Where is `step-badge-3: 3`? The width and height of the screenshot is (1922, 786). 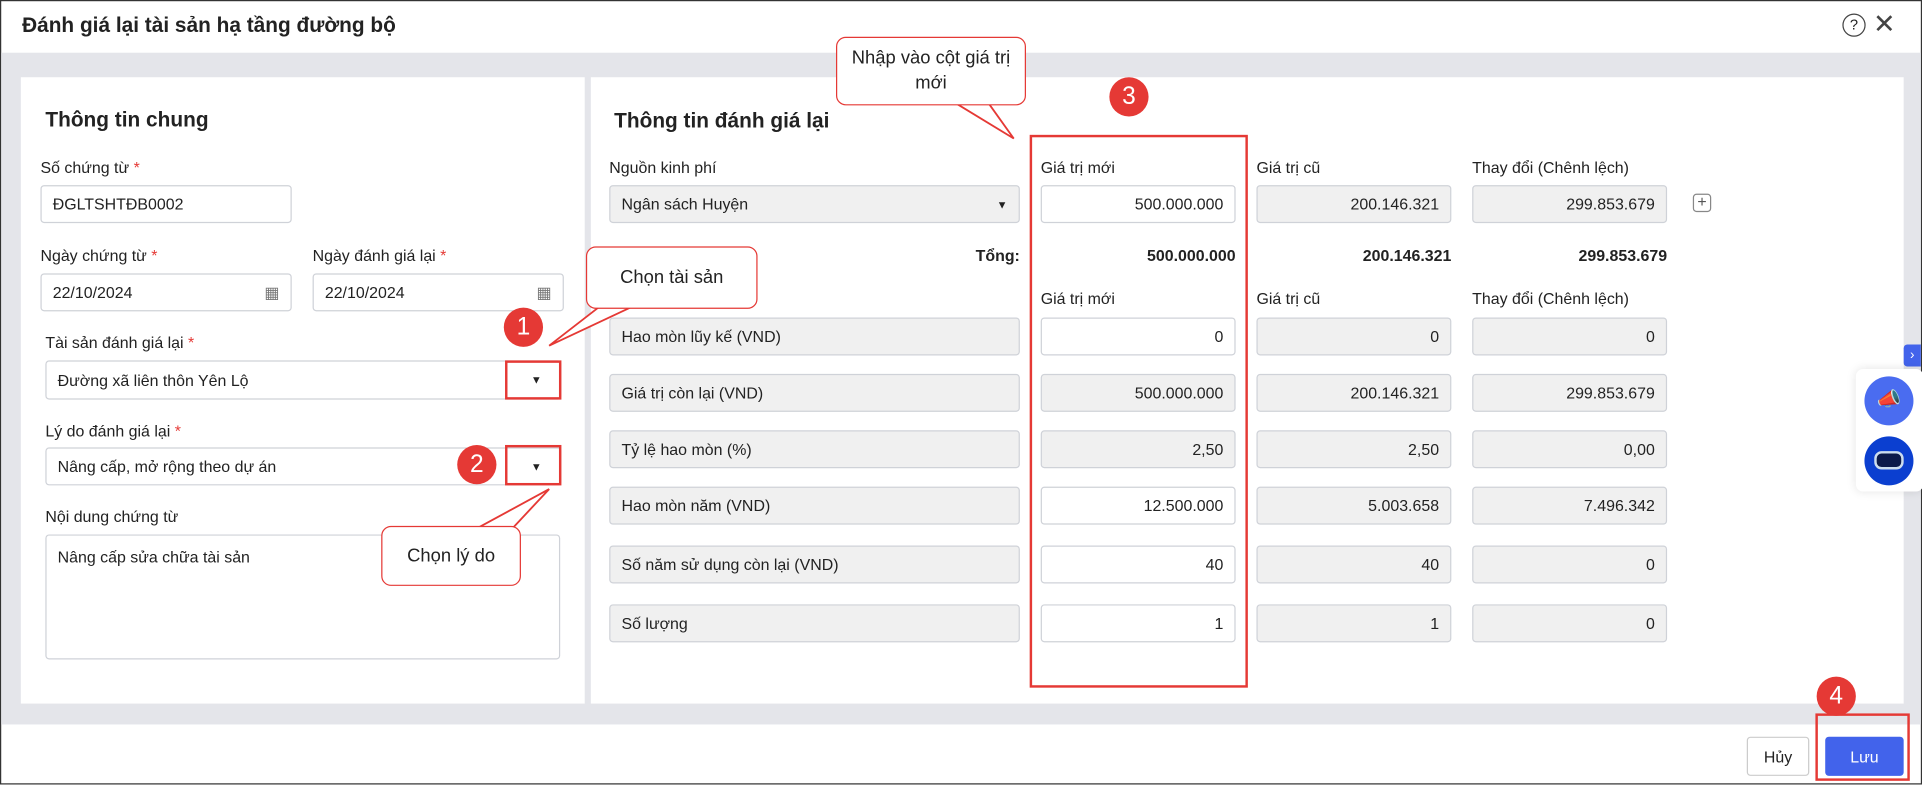
step-badge-3: 3 is located at coordinates (1129, 97).